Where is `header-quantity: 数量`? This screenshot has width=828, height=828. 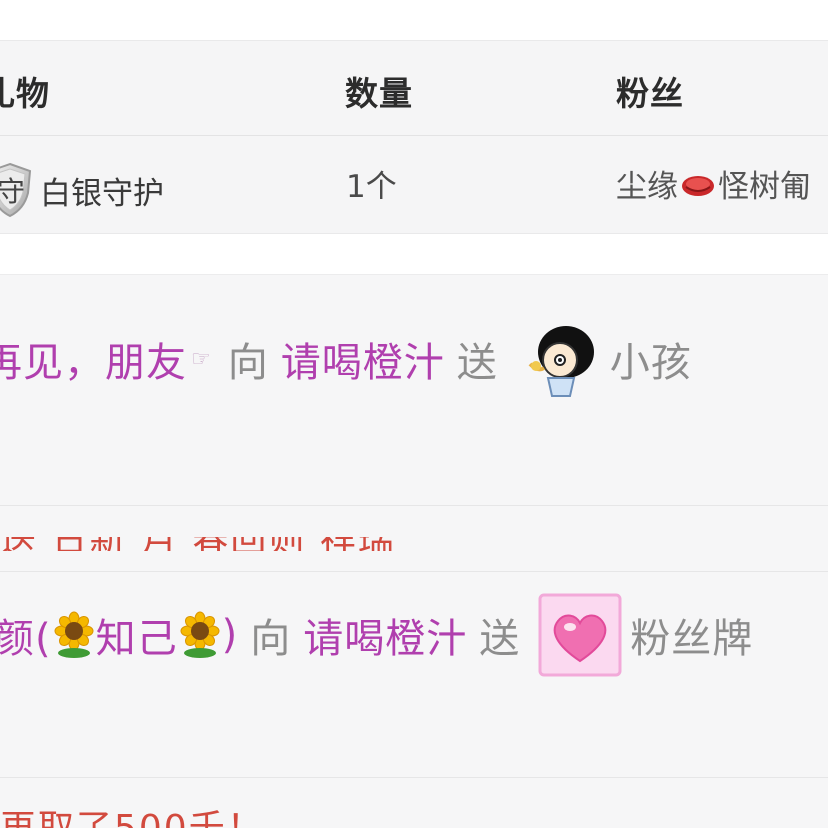 header-quantity: 数量 is located at coordinates (379, 93).